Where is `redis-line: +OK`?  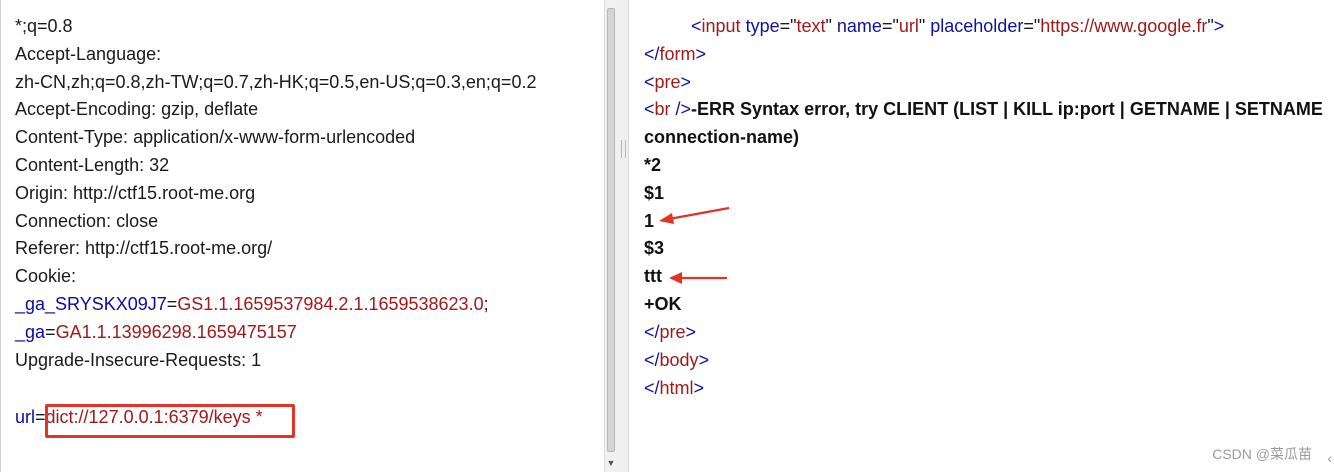 redis-line: +OK is located at coordinates (663, 304).